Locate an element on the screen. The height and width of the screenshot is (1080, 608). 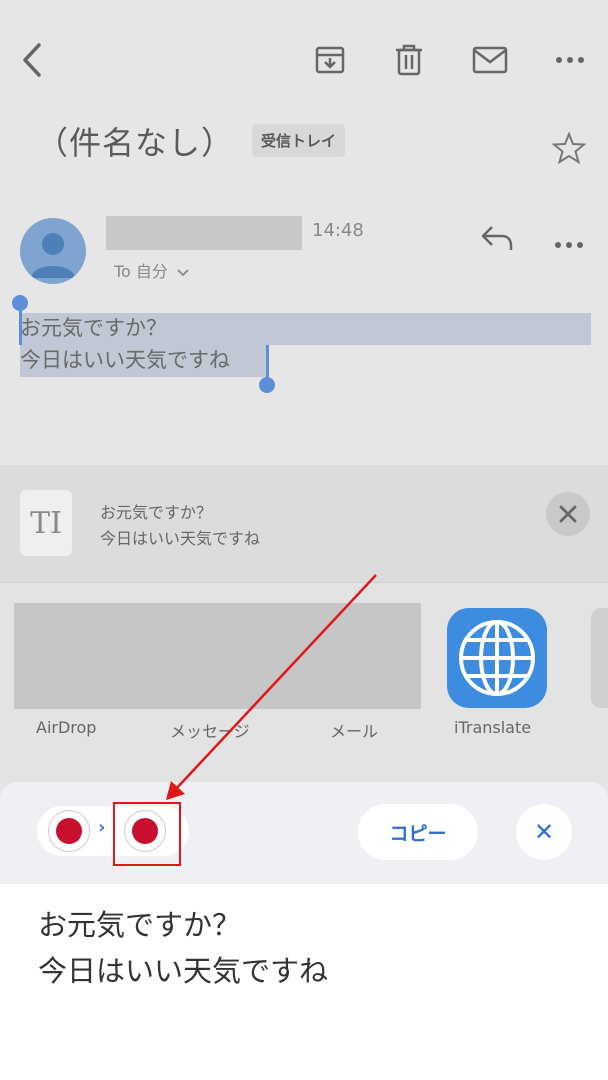
delete-button is located at coordinates (409, 60).